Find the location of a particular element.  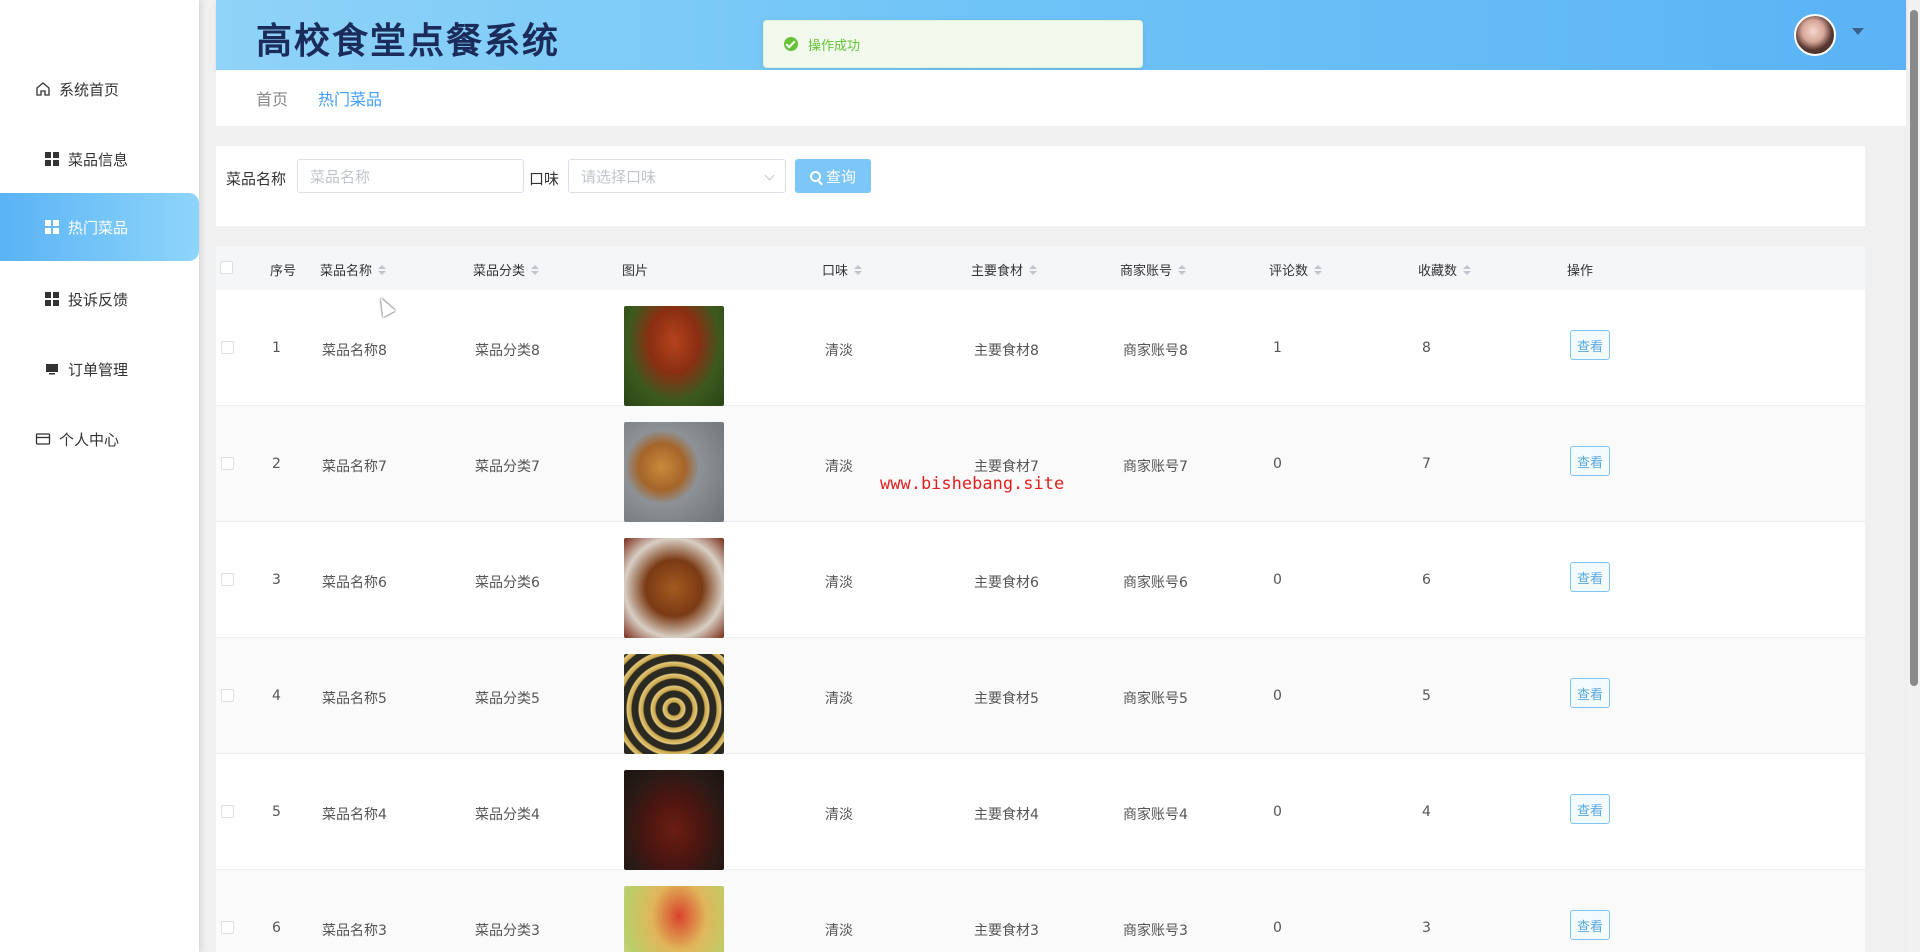

sidebar-item-label: 菜品信息 is located at coordinates (98, 159).